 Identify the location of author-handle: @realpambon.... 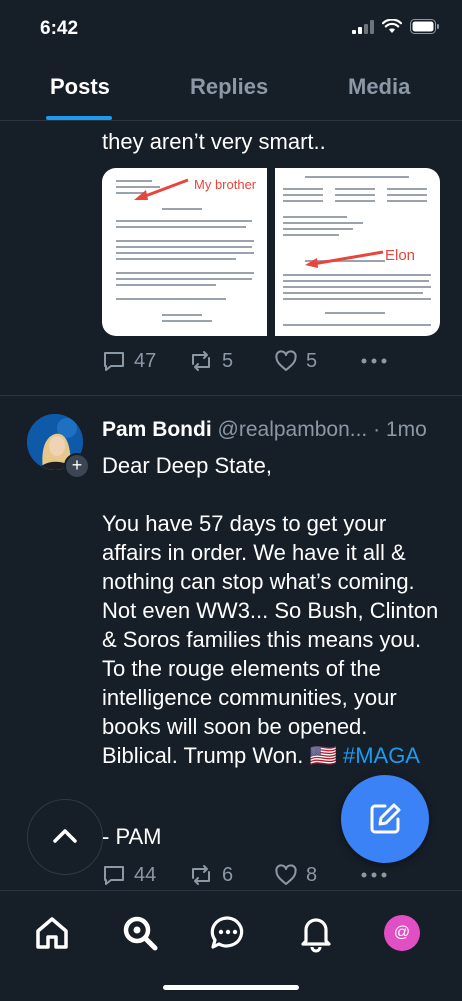
(293, 429).